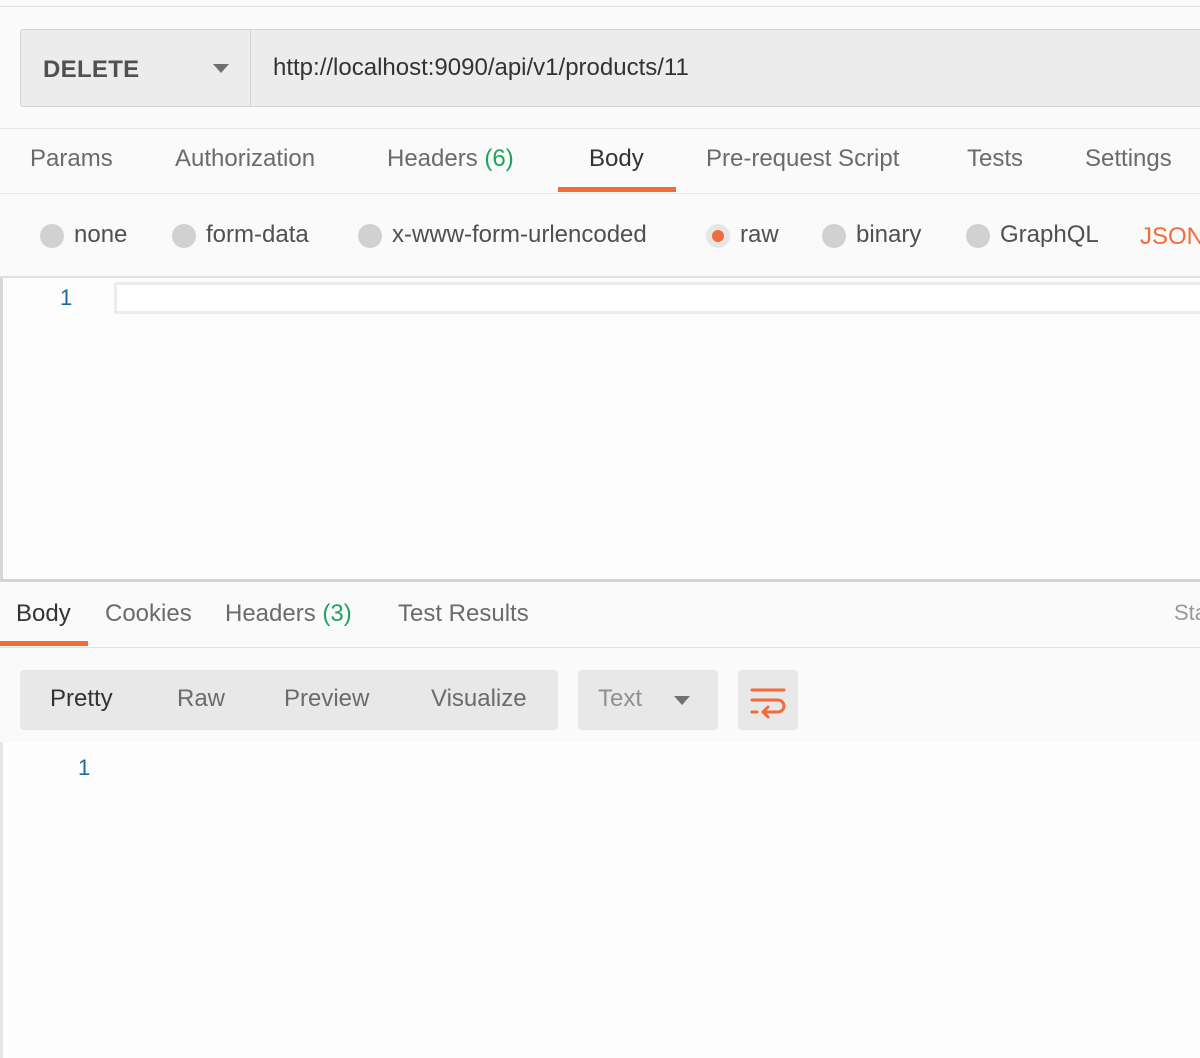  I want to click on response-tab-headers-label: Headers, so click(270, 613).